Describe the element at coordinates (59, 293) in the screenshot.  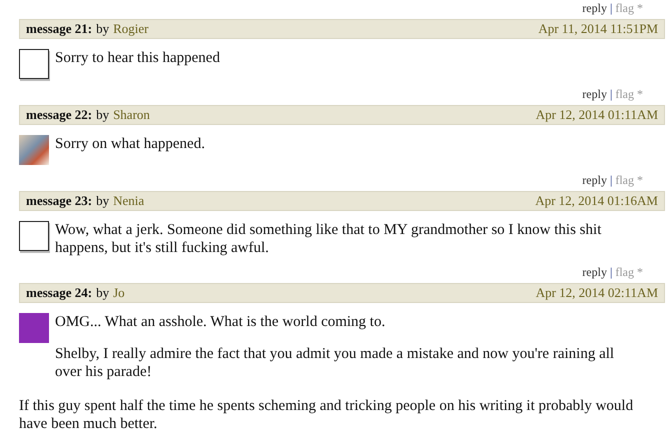
I see `message-number: message 24:` at that location.